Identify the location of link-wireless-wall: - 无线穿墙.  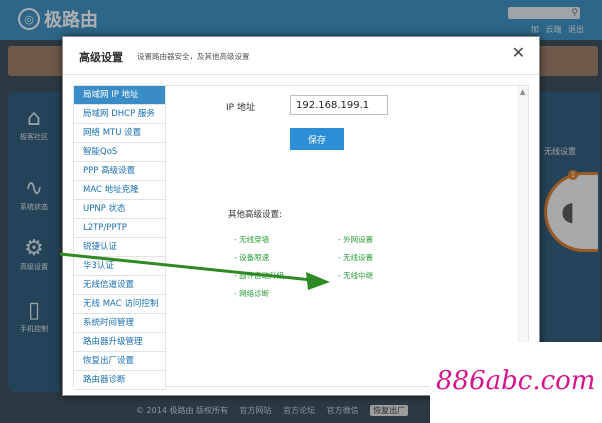
(251, 239).